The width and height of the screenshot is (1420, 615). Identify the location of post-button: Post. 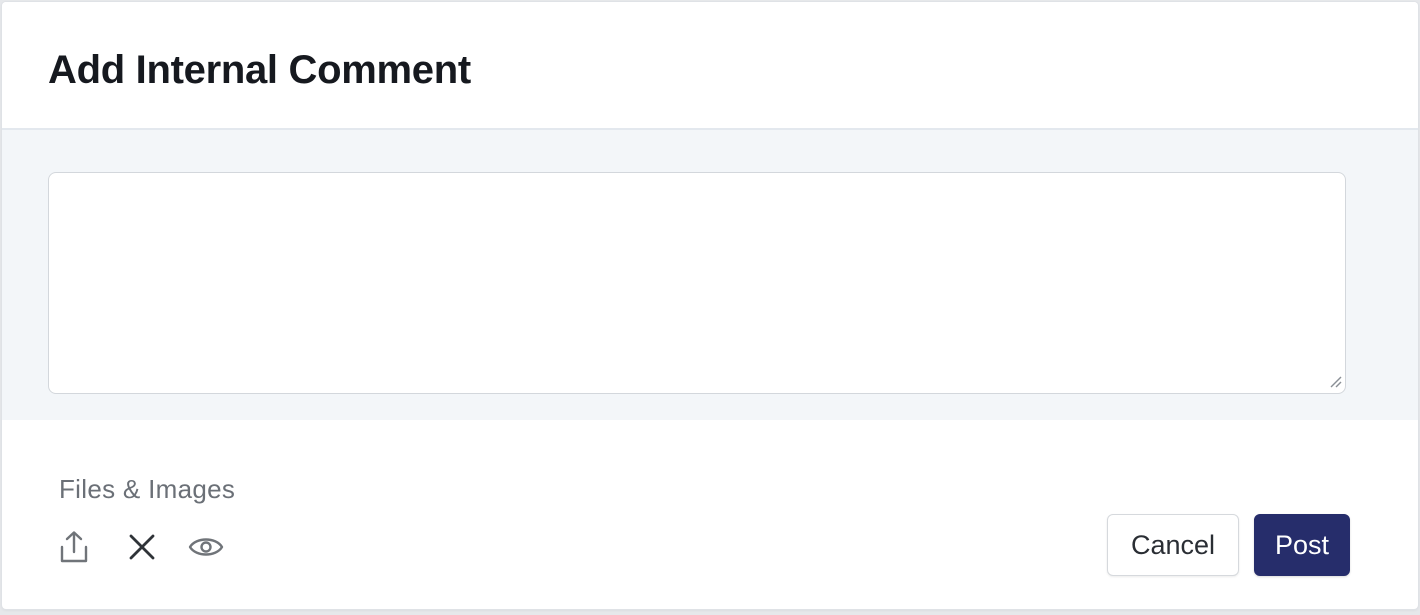
(1302, 545).